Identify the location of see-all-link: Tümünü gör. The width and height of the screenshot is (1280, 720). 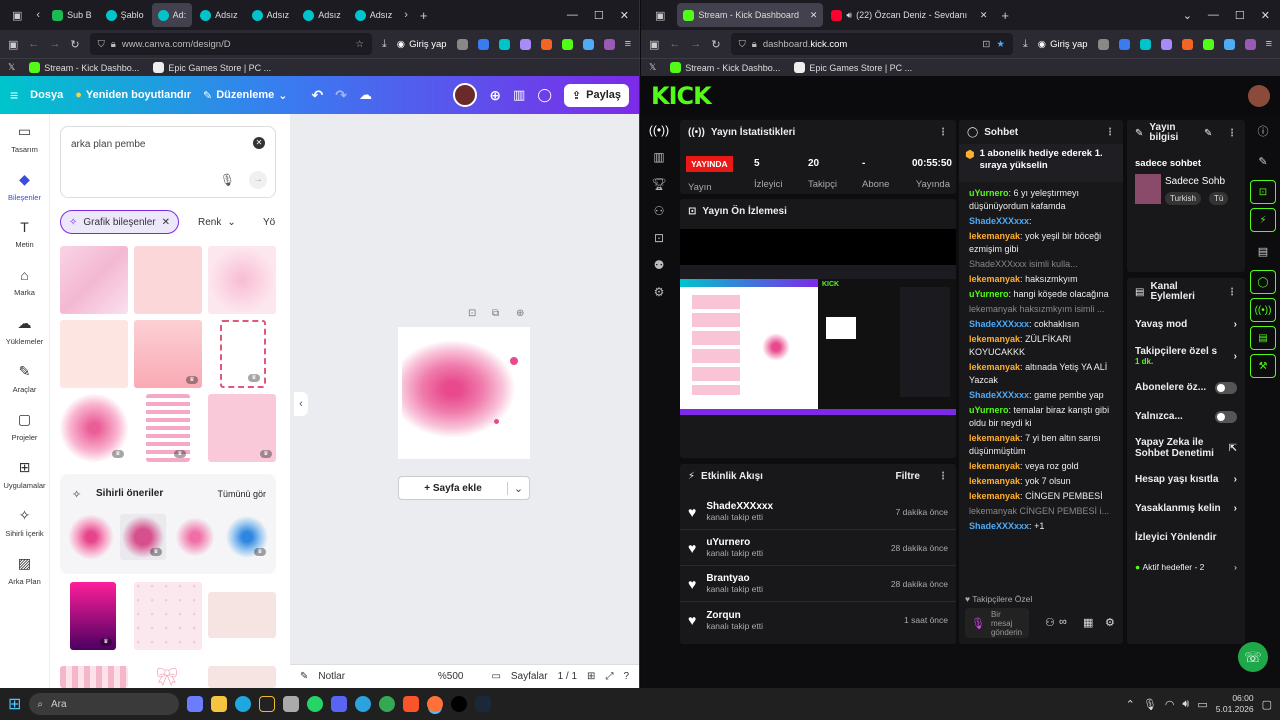
(241, 494).